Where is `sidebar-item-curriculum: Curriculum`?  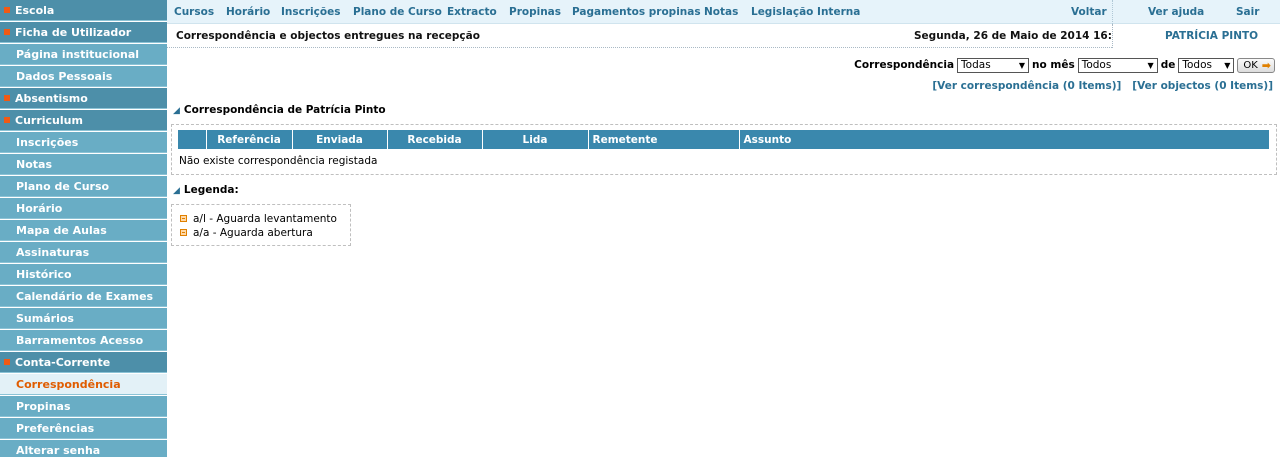
sidebar-item-curriculum: Curriculum is located at coordinates (83, 120).